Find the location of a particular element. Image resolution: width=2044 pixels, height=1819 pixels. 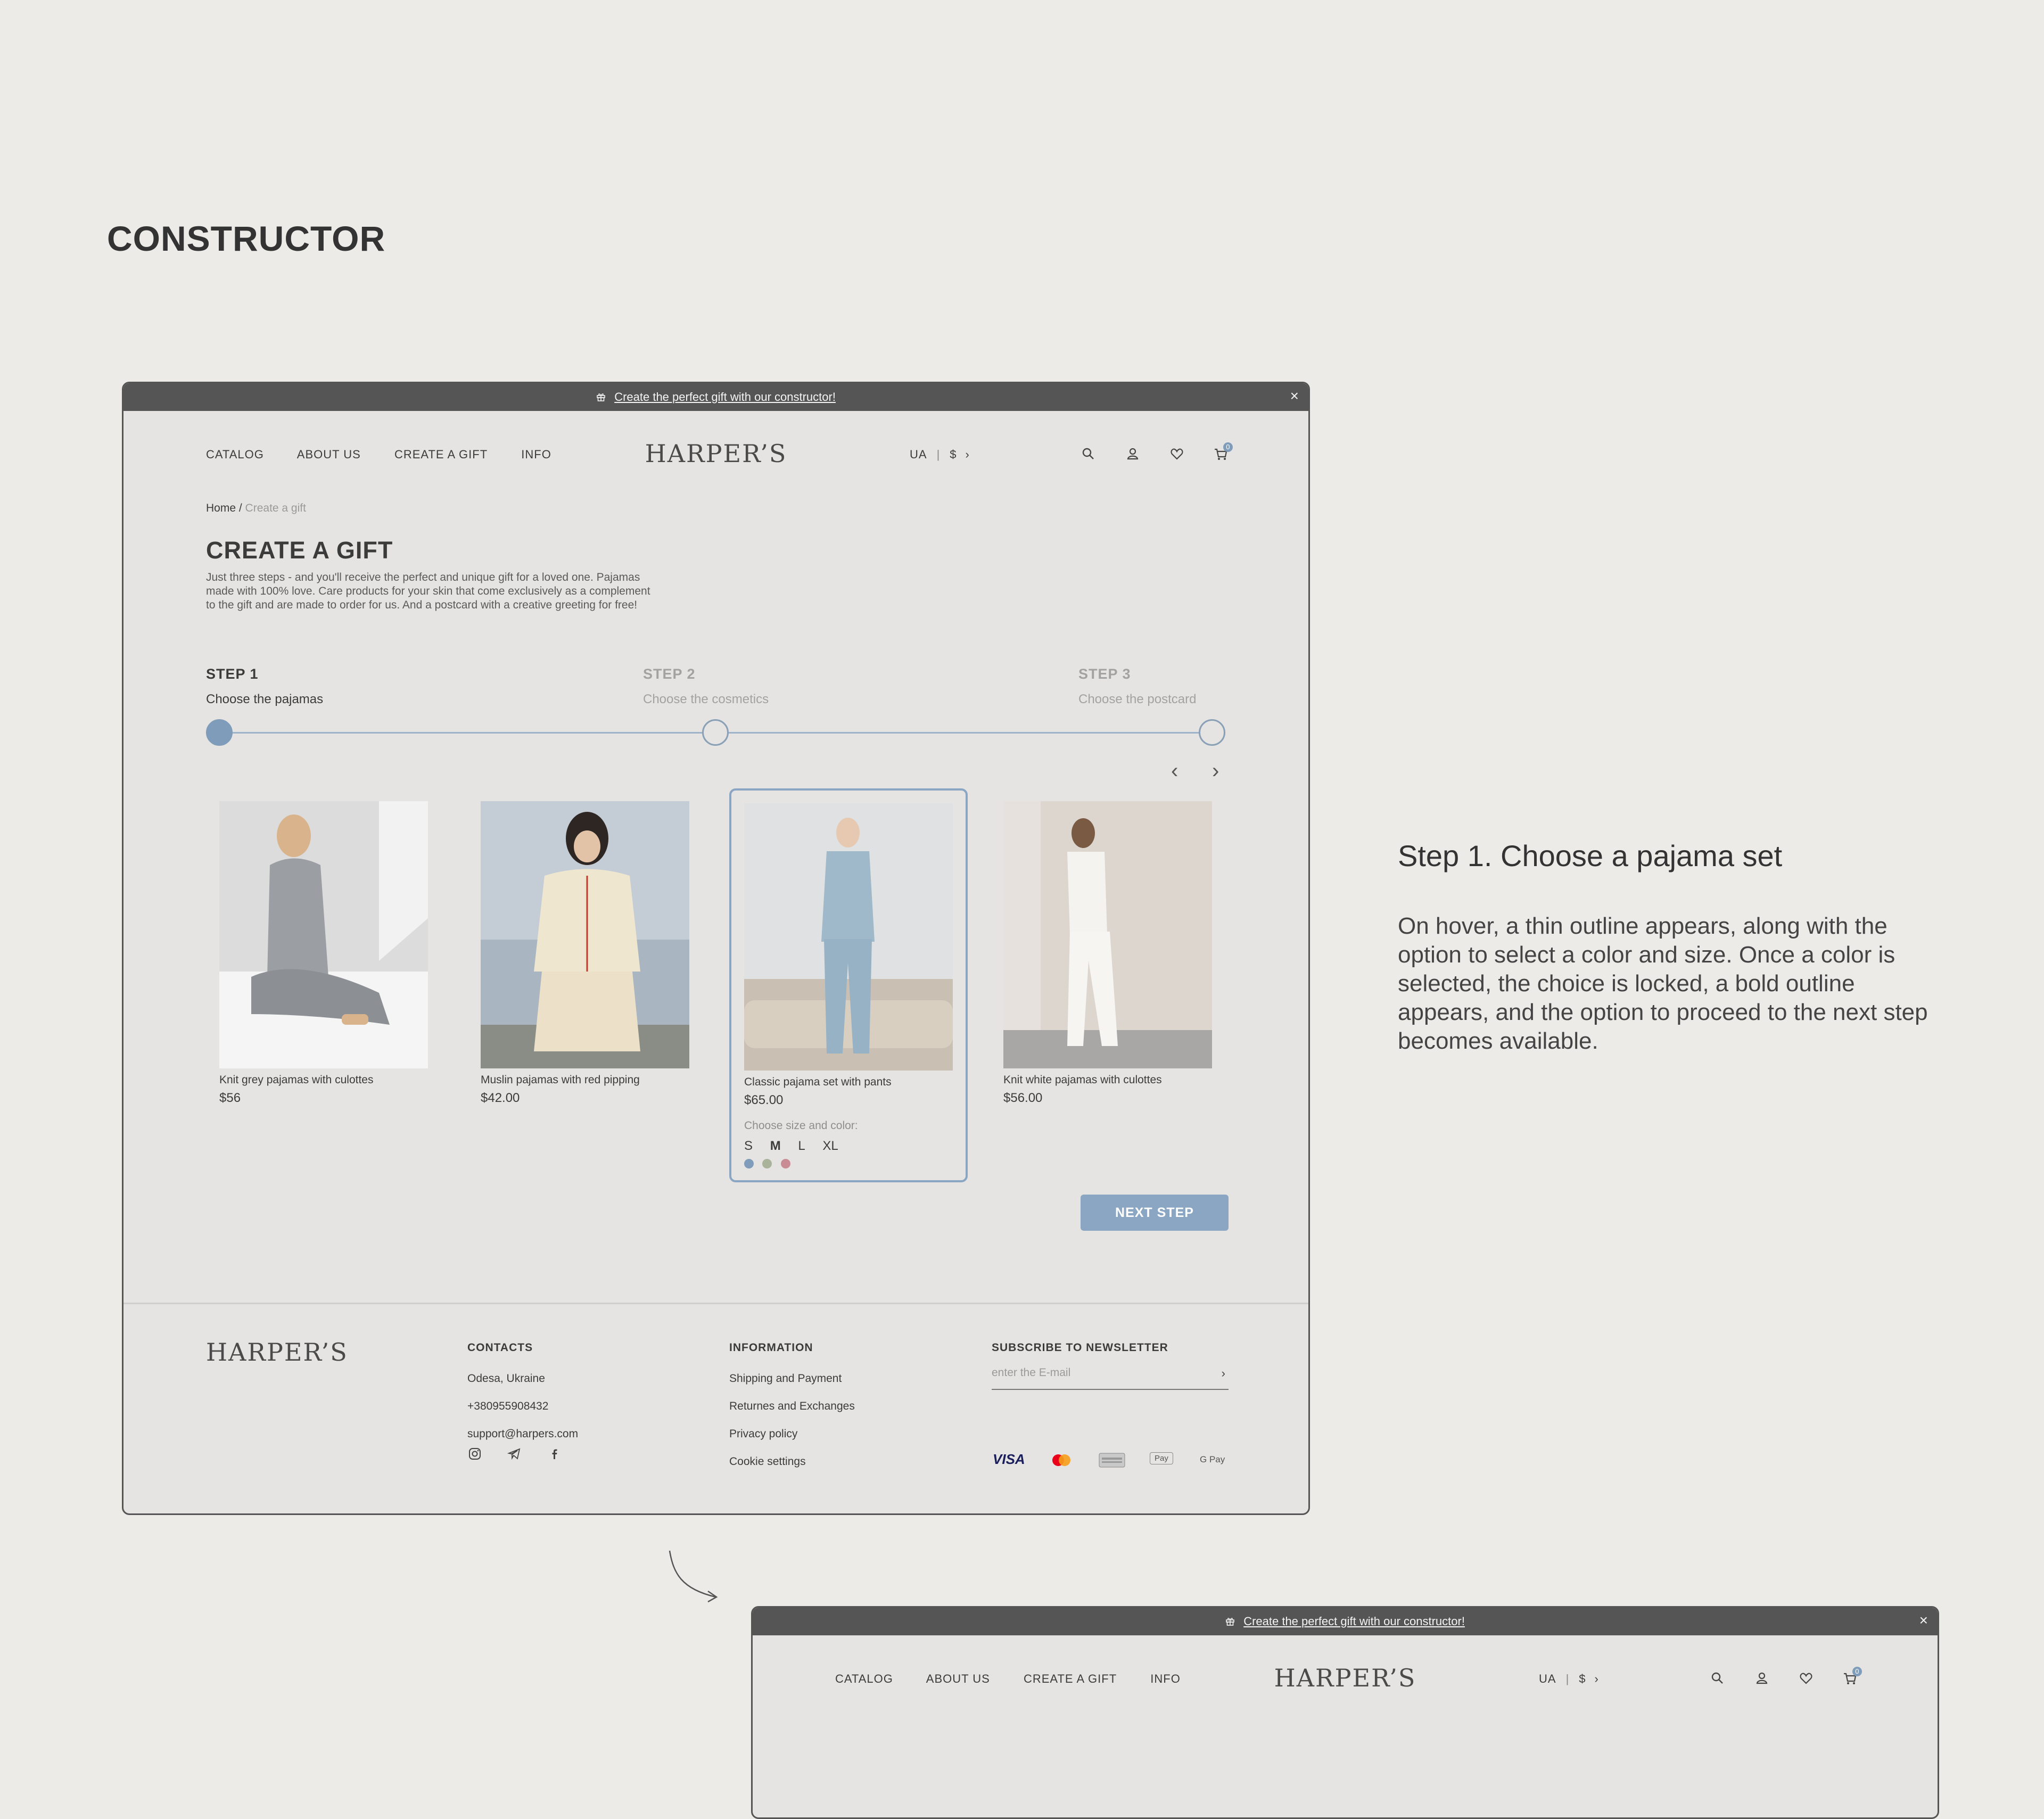

contact-phone: +380955908432 is located at coordinates (522, 1407).